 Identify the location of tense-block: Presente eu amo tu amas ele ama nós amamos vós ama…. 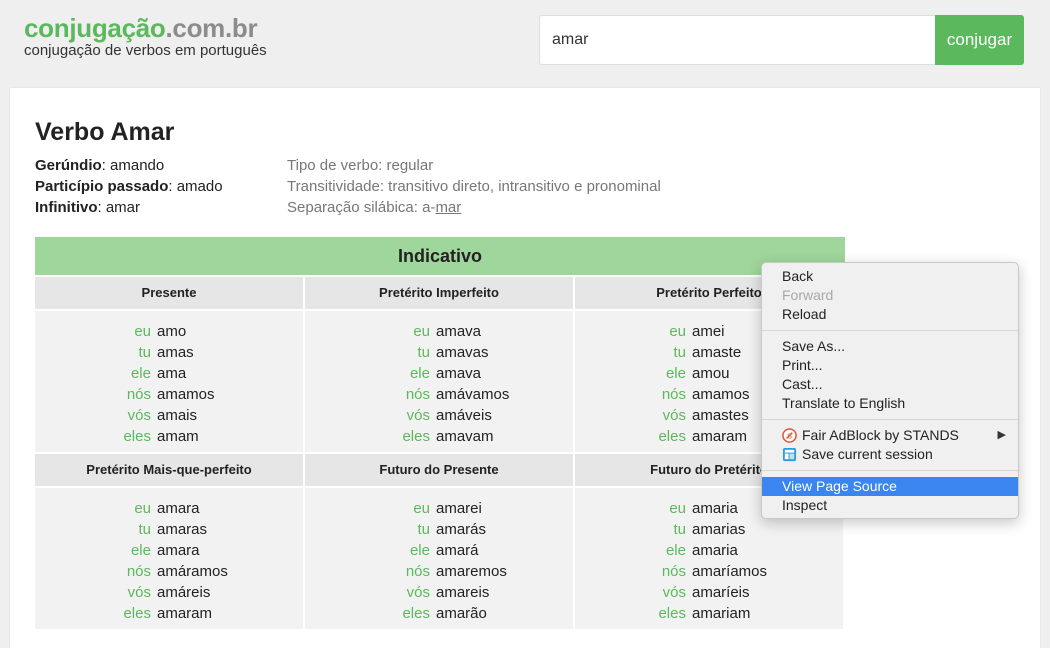
(169, 364).